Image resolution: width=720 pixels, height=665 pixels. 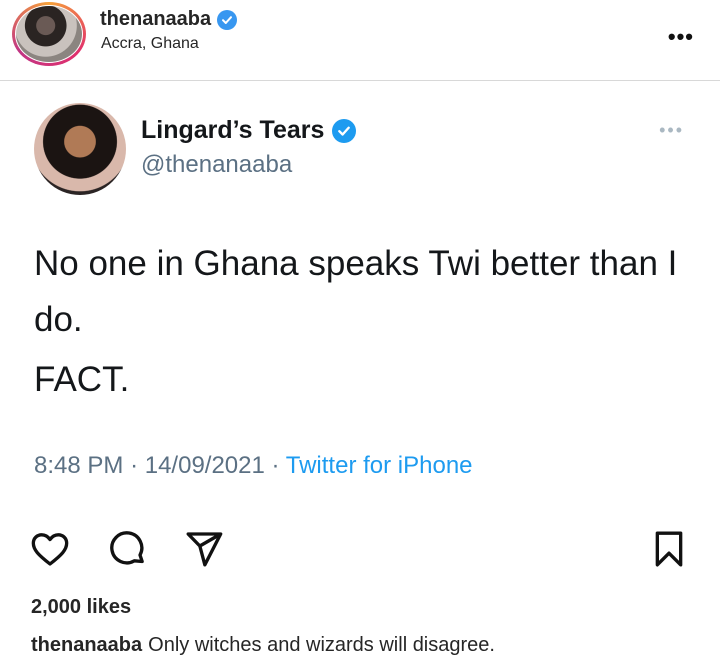 What do you see at coordinates (227, 19) in the screenshot?
I see `verified-badge-icon` at bounding box center [227, 19].